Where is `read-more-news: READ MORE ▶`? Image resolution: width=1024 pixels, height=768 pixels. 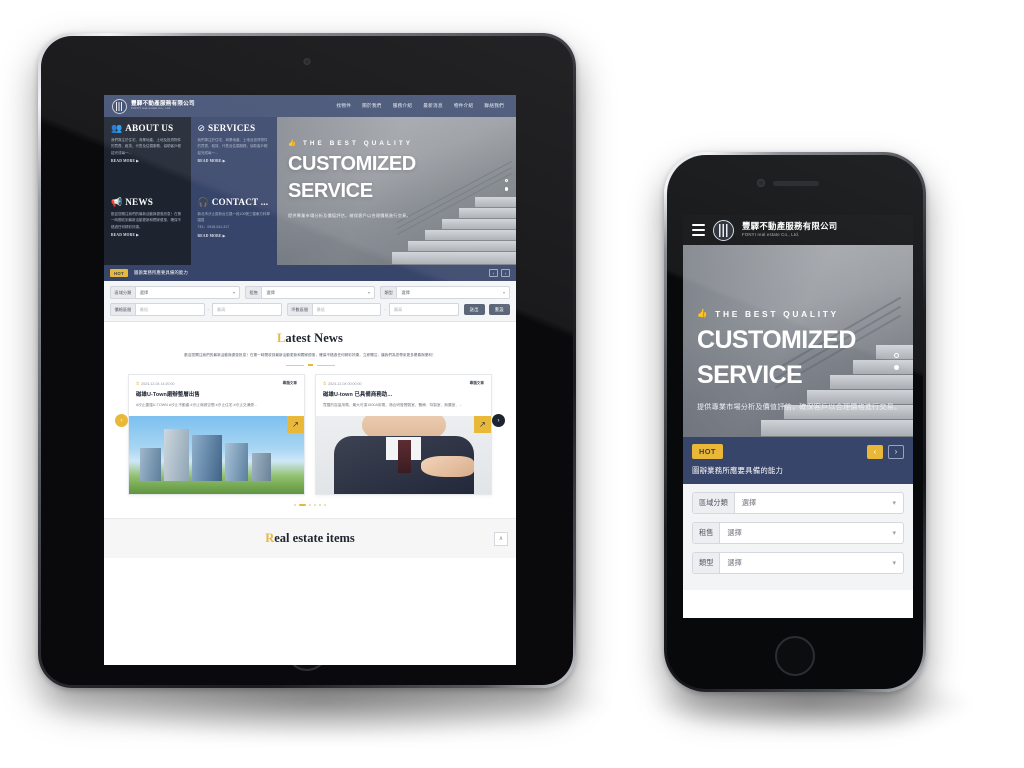
read-more-news: READ MORE ▶ is located at coordinates (147, 235).